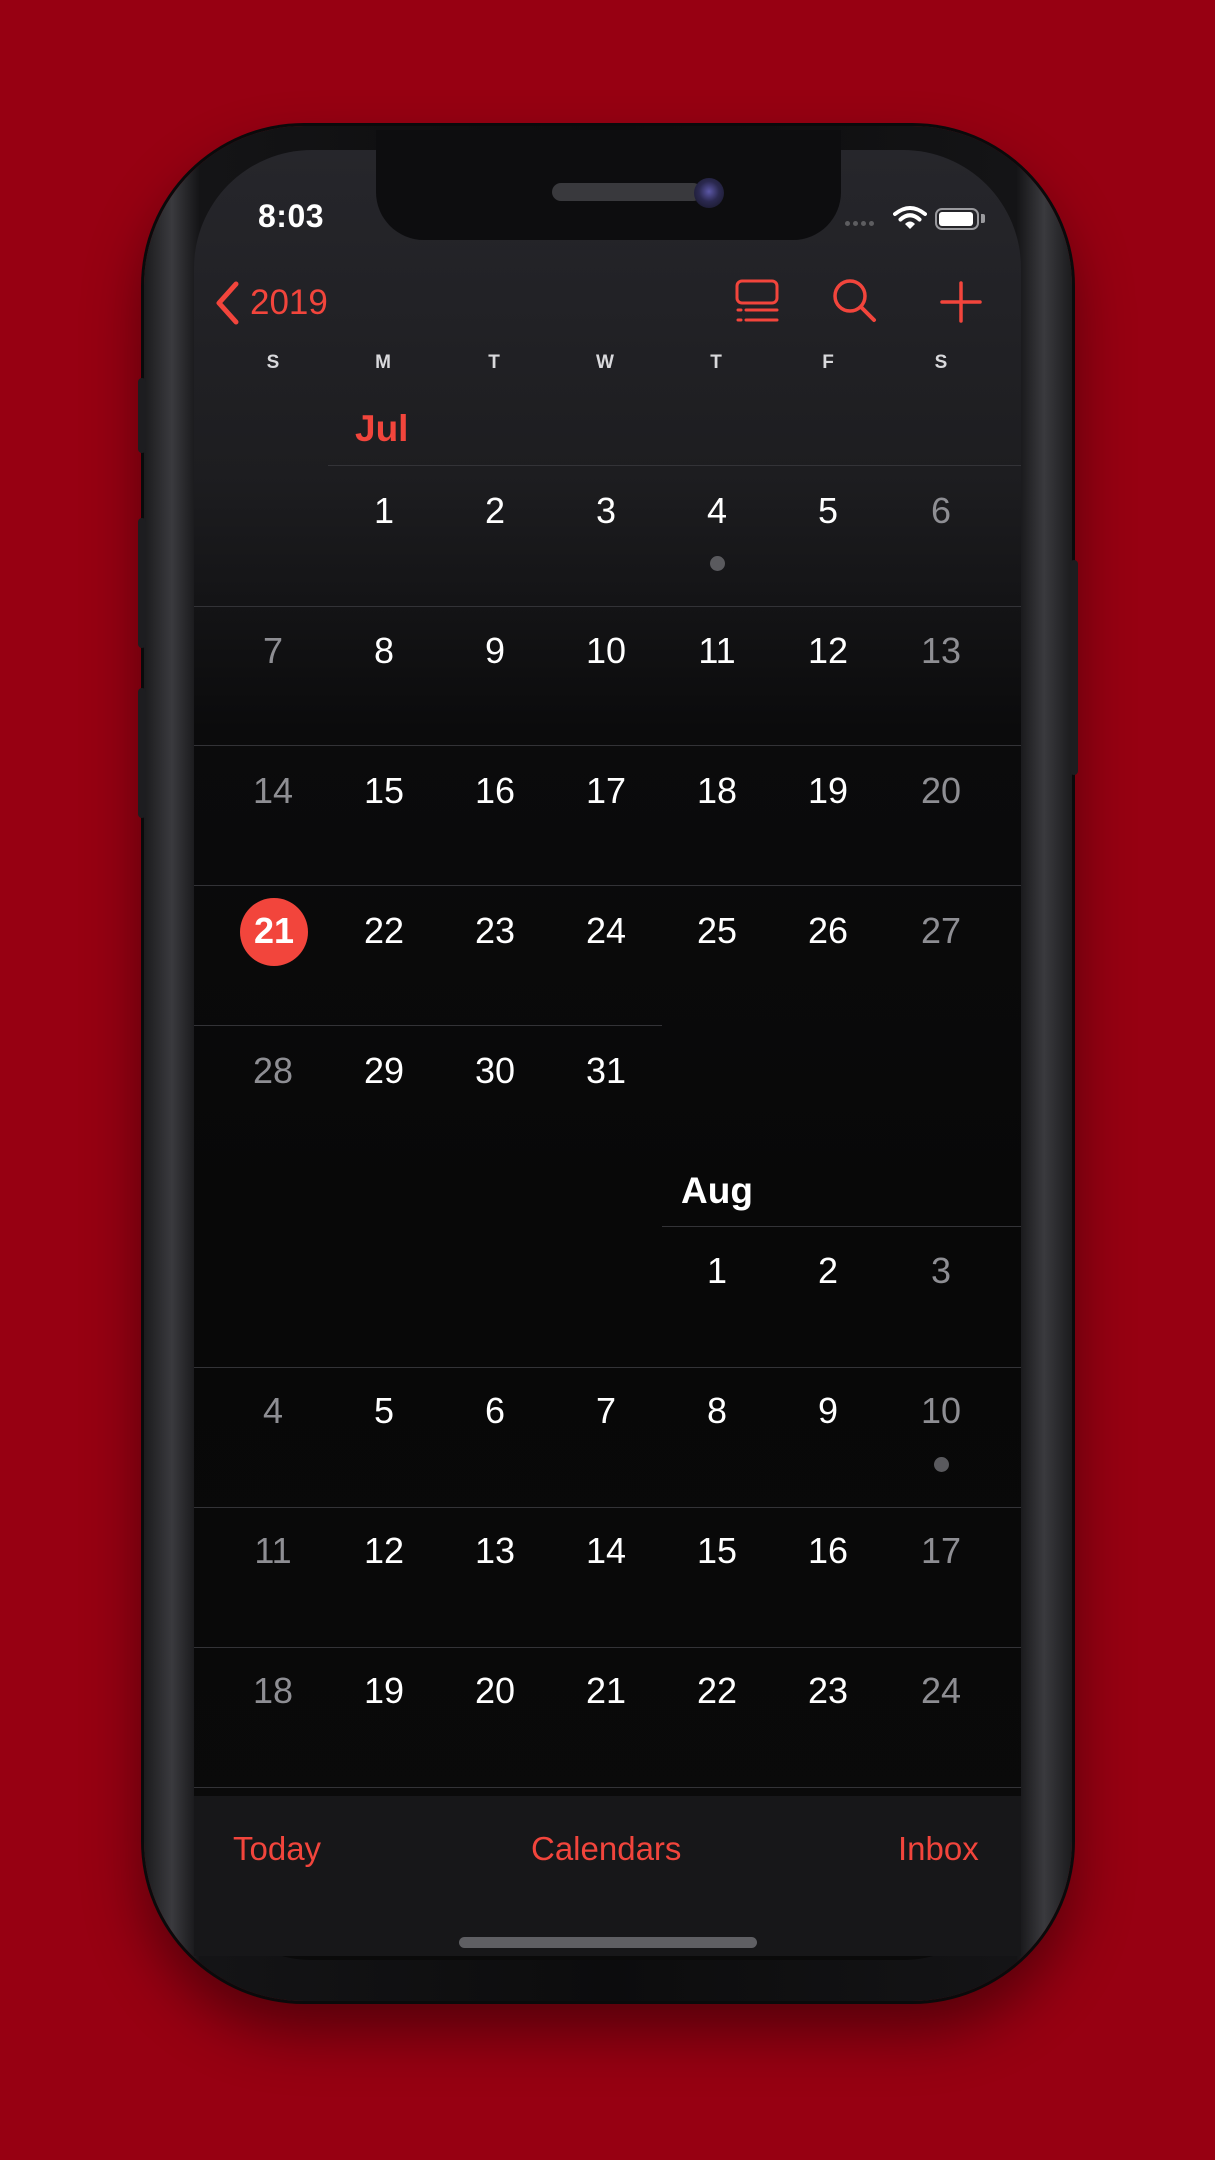 Image resolution: width=1215 pixels, height=2160 pixels. What do you see at coordinates (938, 1849) in the screenshot?
I see `inbox-tab: Inbox` at bounding box center [938, 1849].